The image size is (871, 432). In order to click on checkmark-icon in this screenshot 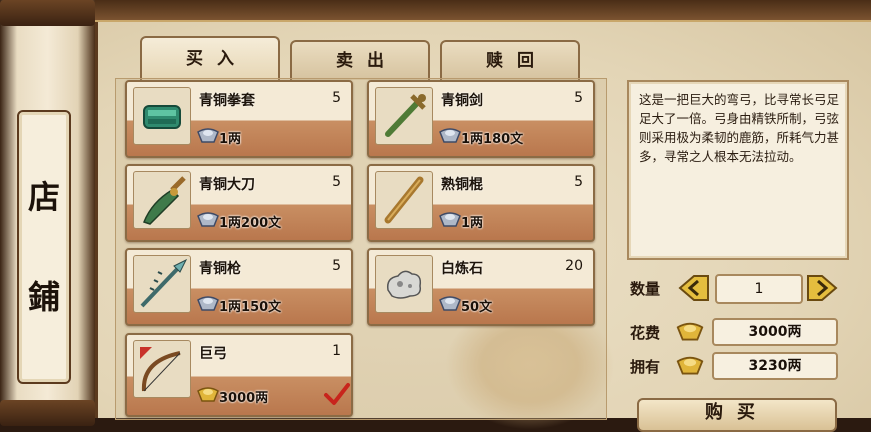, I will do `click(337, 394)`.